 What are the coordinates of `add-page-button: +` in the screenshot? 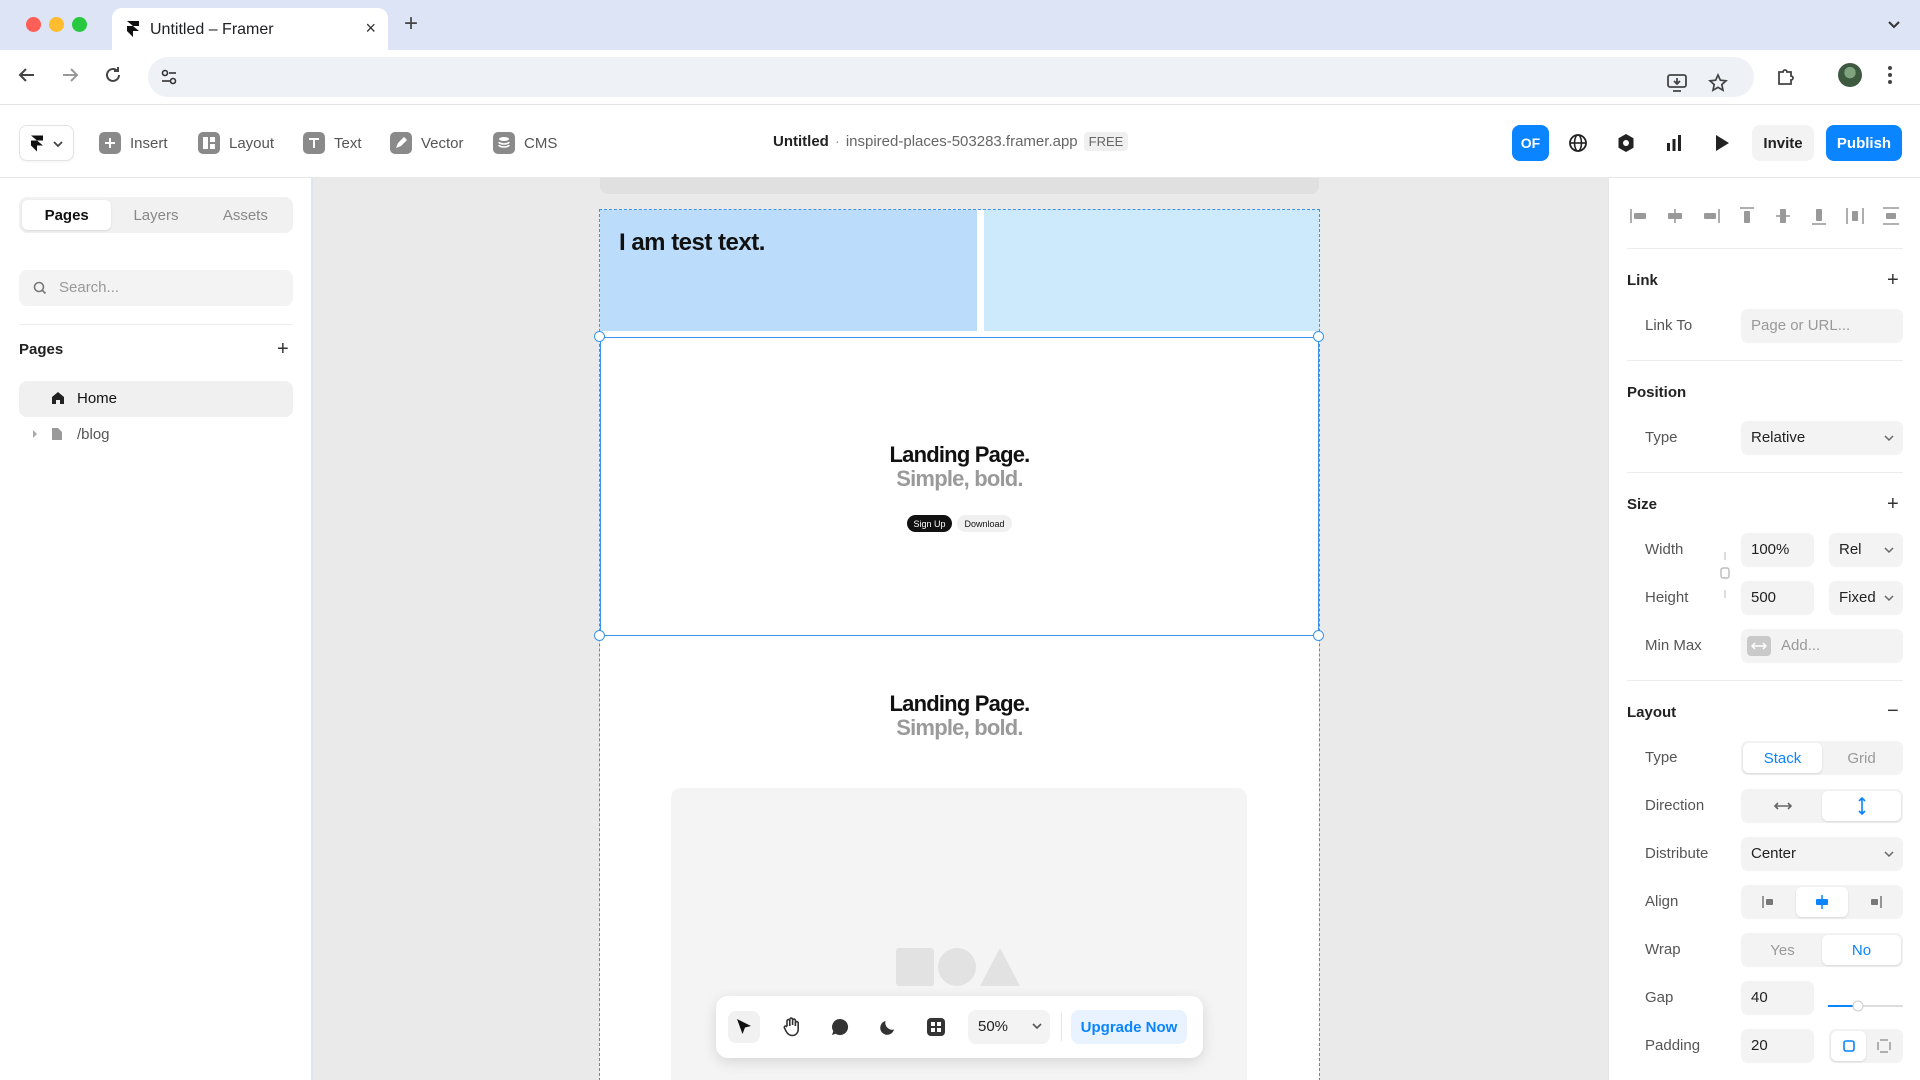 It's located at (283, 349).